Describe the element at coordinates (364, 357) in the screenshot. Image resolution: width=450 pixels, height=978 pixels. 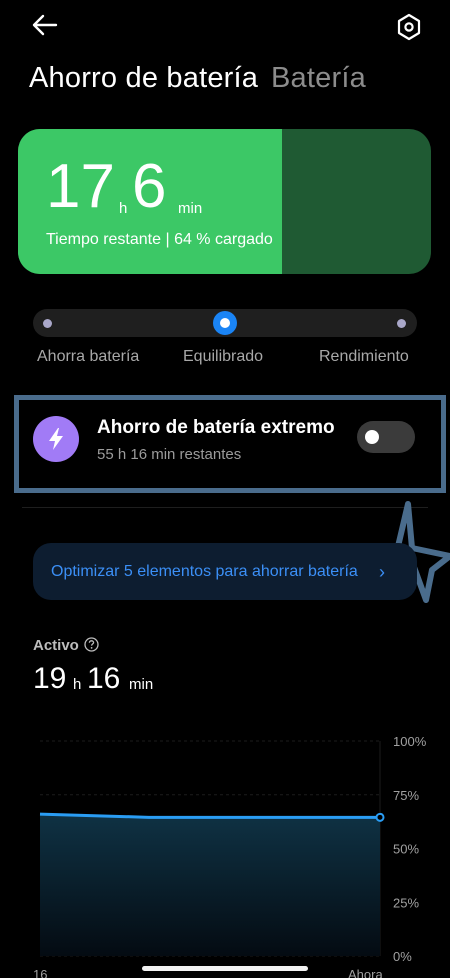
I see `mode-label-performance: Rendimiento` at that location.